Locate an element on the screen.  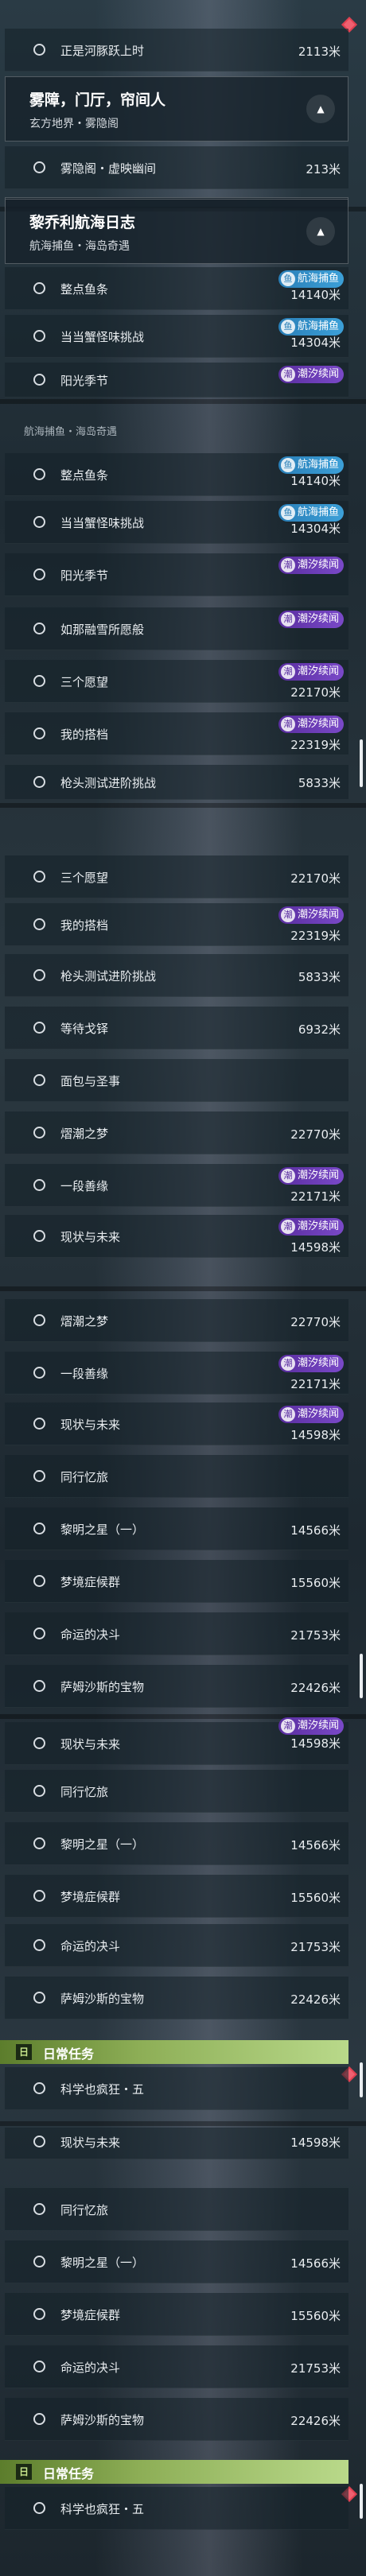
task-name: 雾隐阁・虚映幽间 is located at coordinates (109, 168).